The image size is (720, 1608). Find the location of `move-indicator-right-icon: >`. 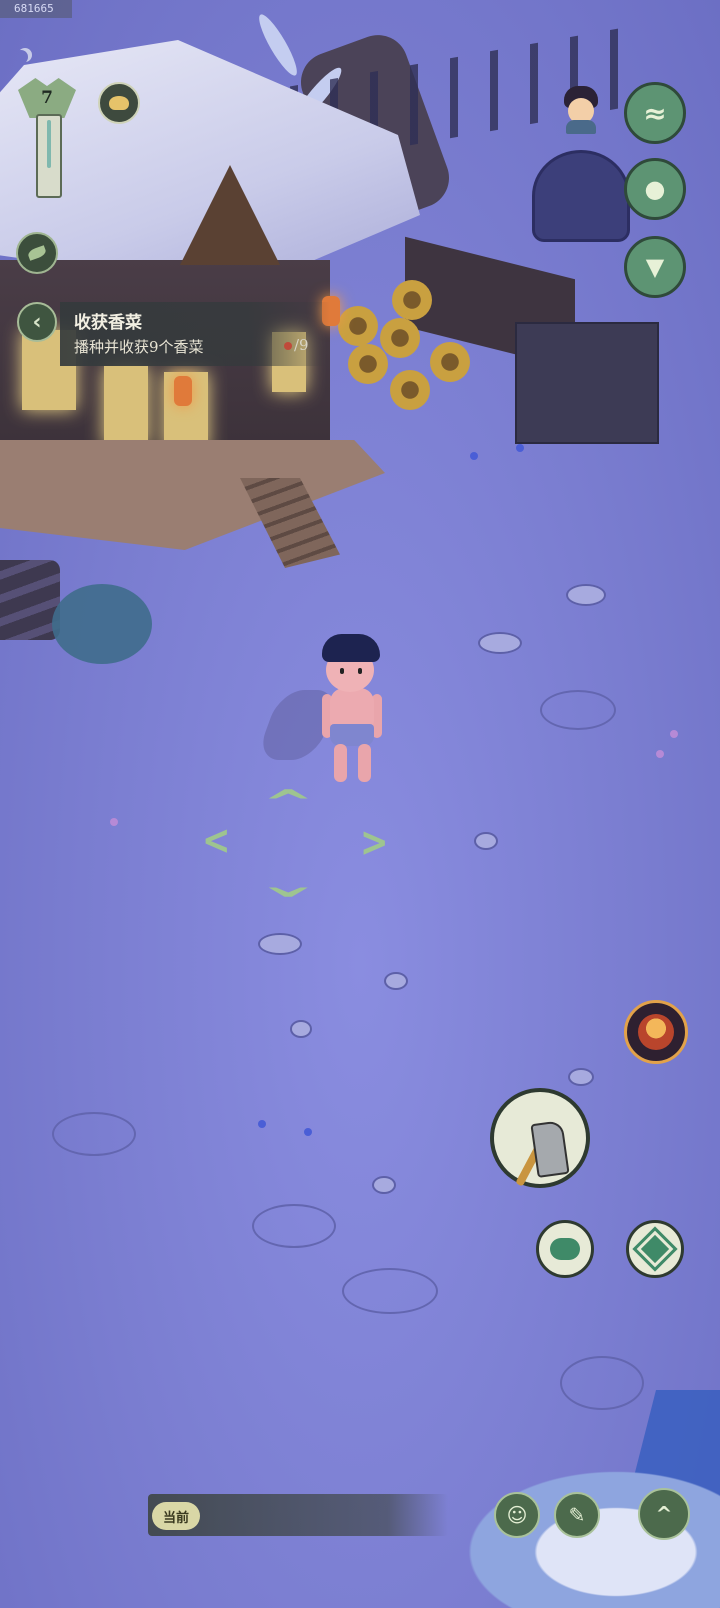

move-indicator-right-icon: > is located at coordinates (374, 843).